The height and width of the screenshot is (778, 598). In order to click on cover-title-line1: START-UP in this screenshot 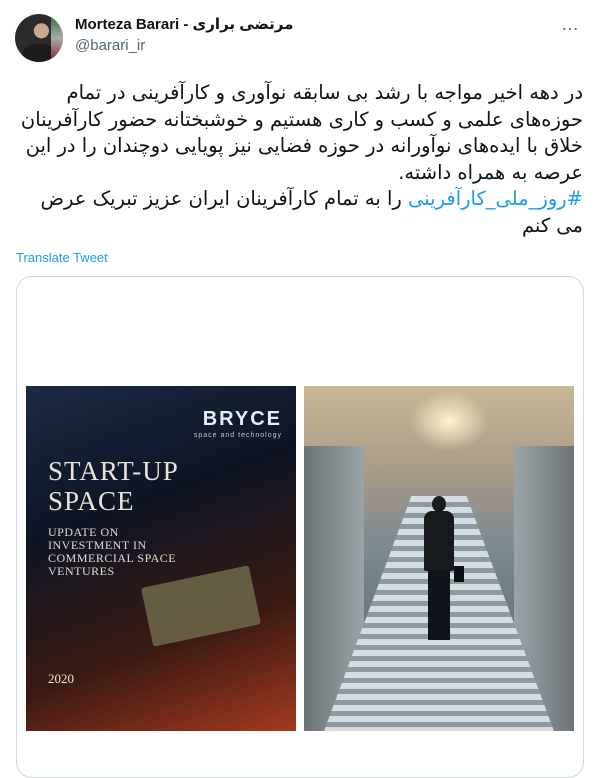, I will do `click(113, 471)`.